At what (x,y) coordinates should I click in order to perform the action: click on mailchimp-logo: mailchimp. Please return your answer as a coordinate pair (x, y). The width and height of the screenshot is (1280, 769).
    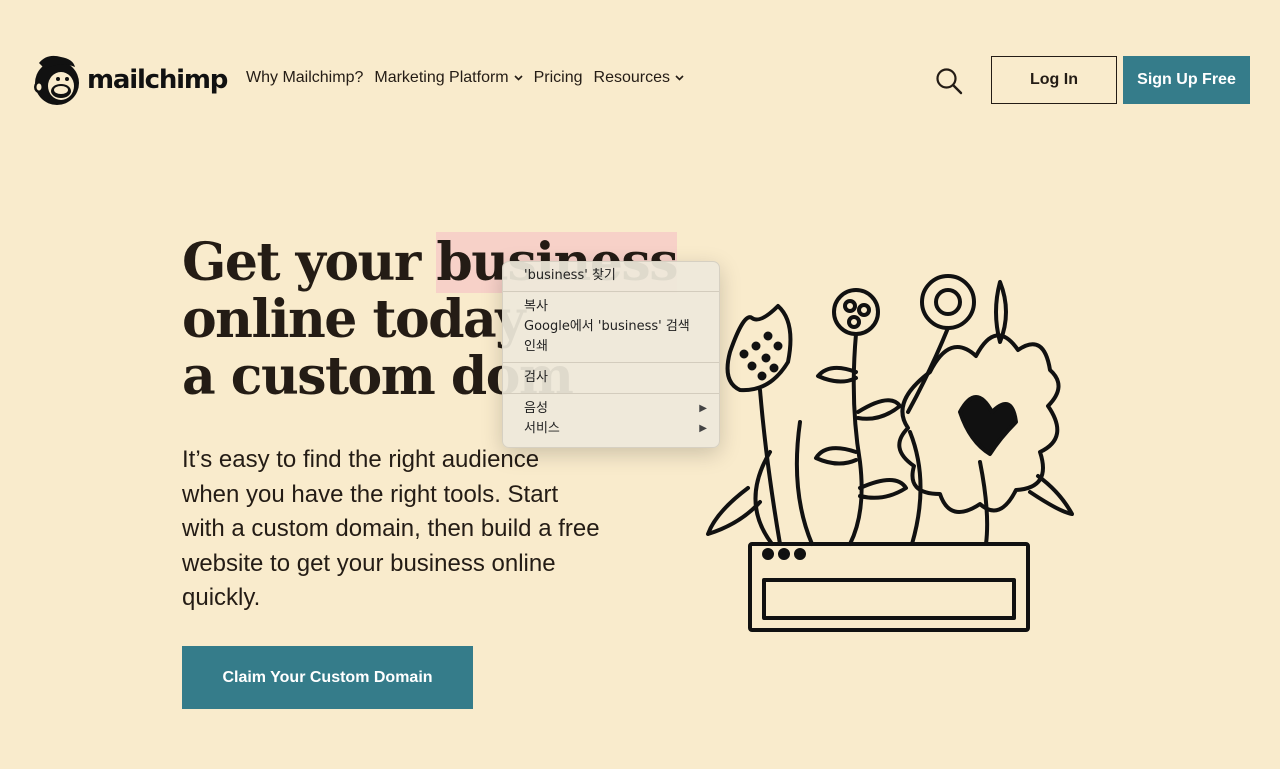
    Looking at the image, I should click on (129, 80).